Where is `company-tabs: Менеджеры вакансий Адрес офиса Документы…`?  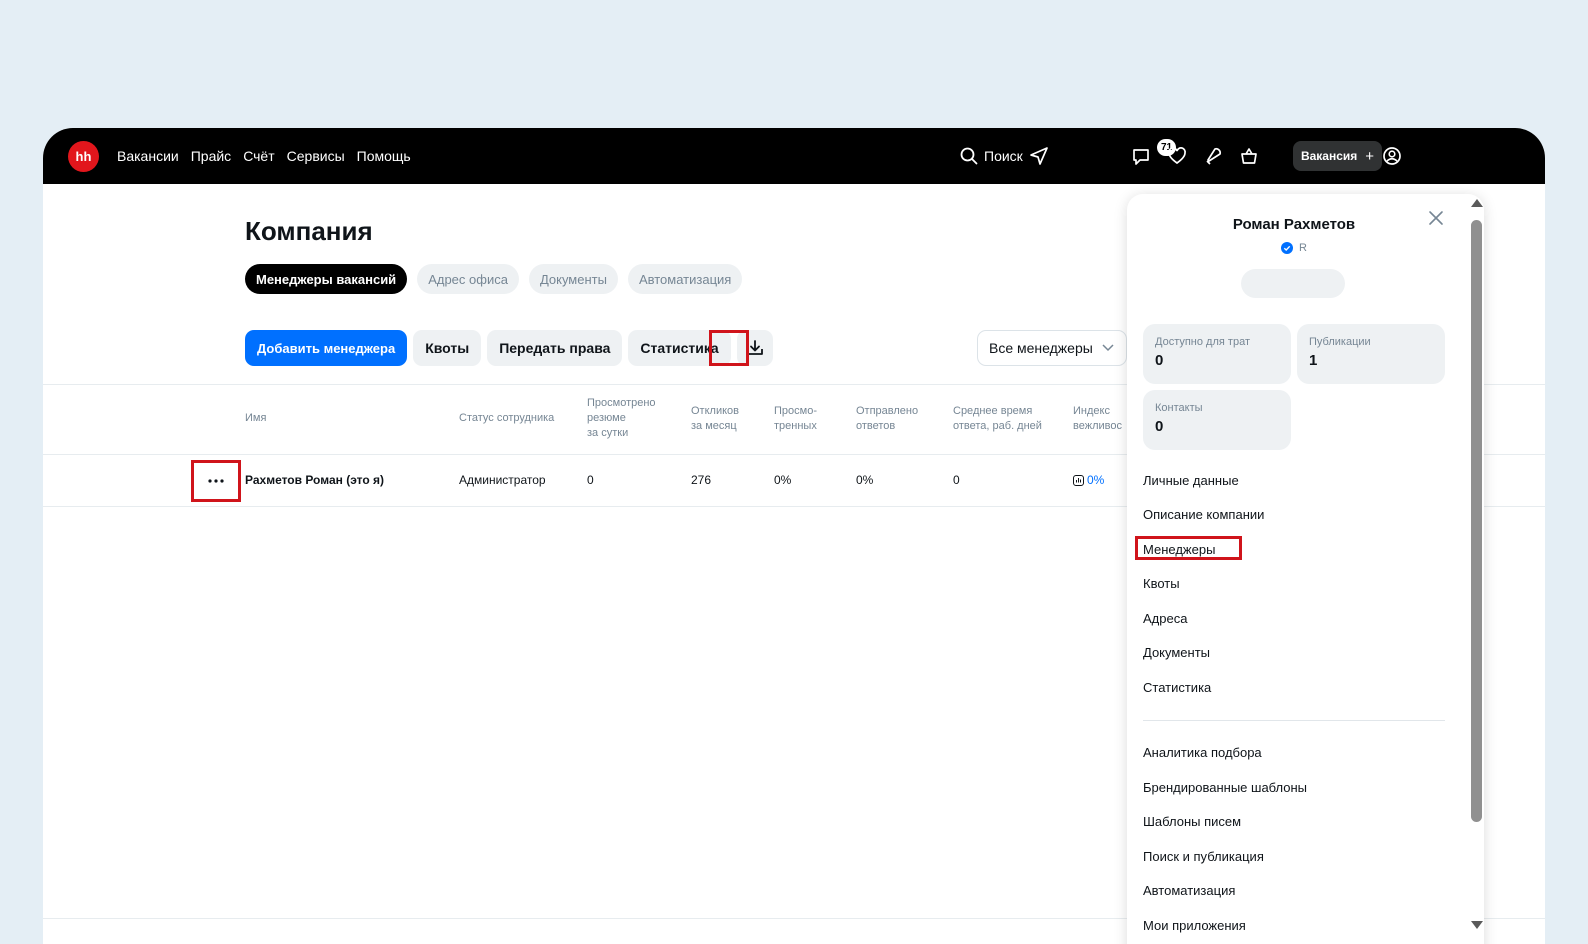 company-tabs: Менеджеры вакансий Адрес офиса Документы… is located at coordinates (494, 279).